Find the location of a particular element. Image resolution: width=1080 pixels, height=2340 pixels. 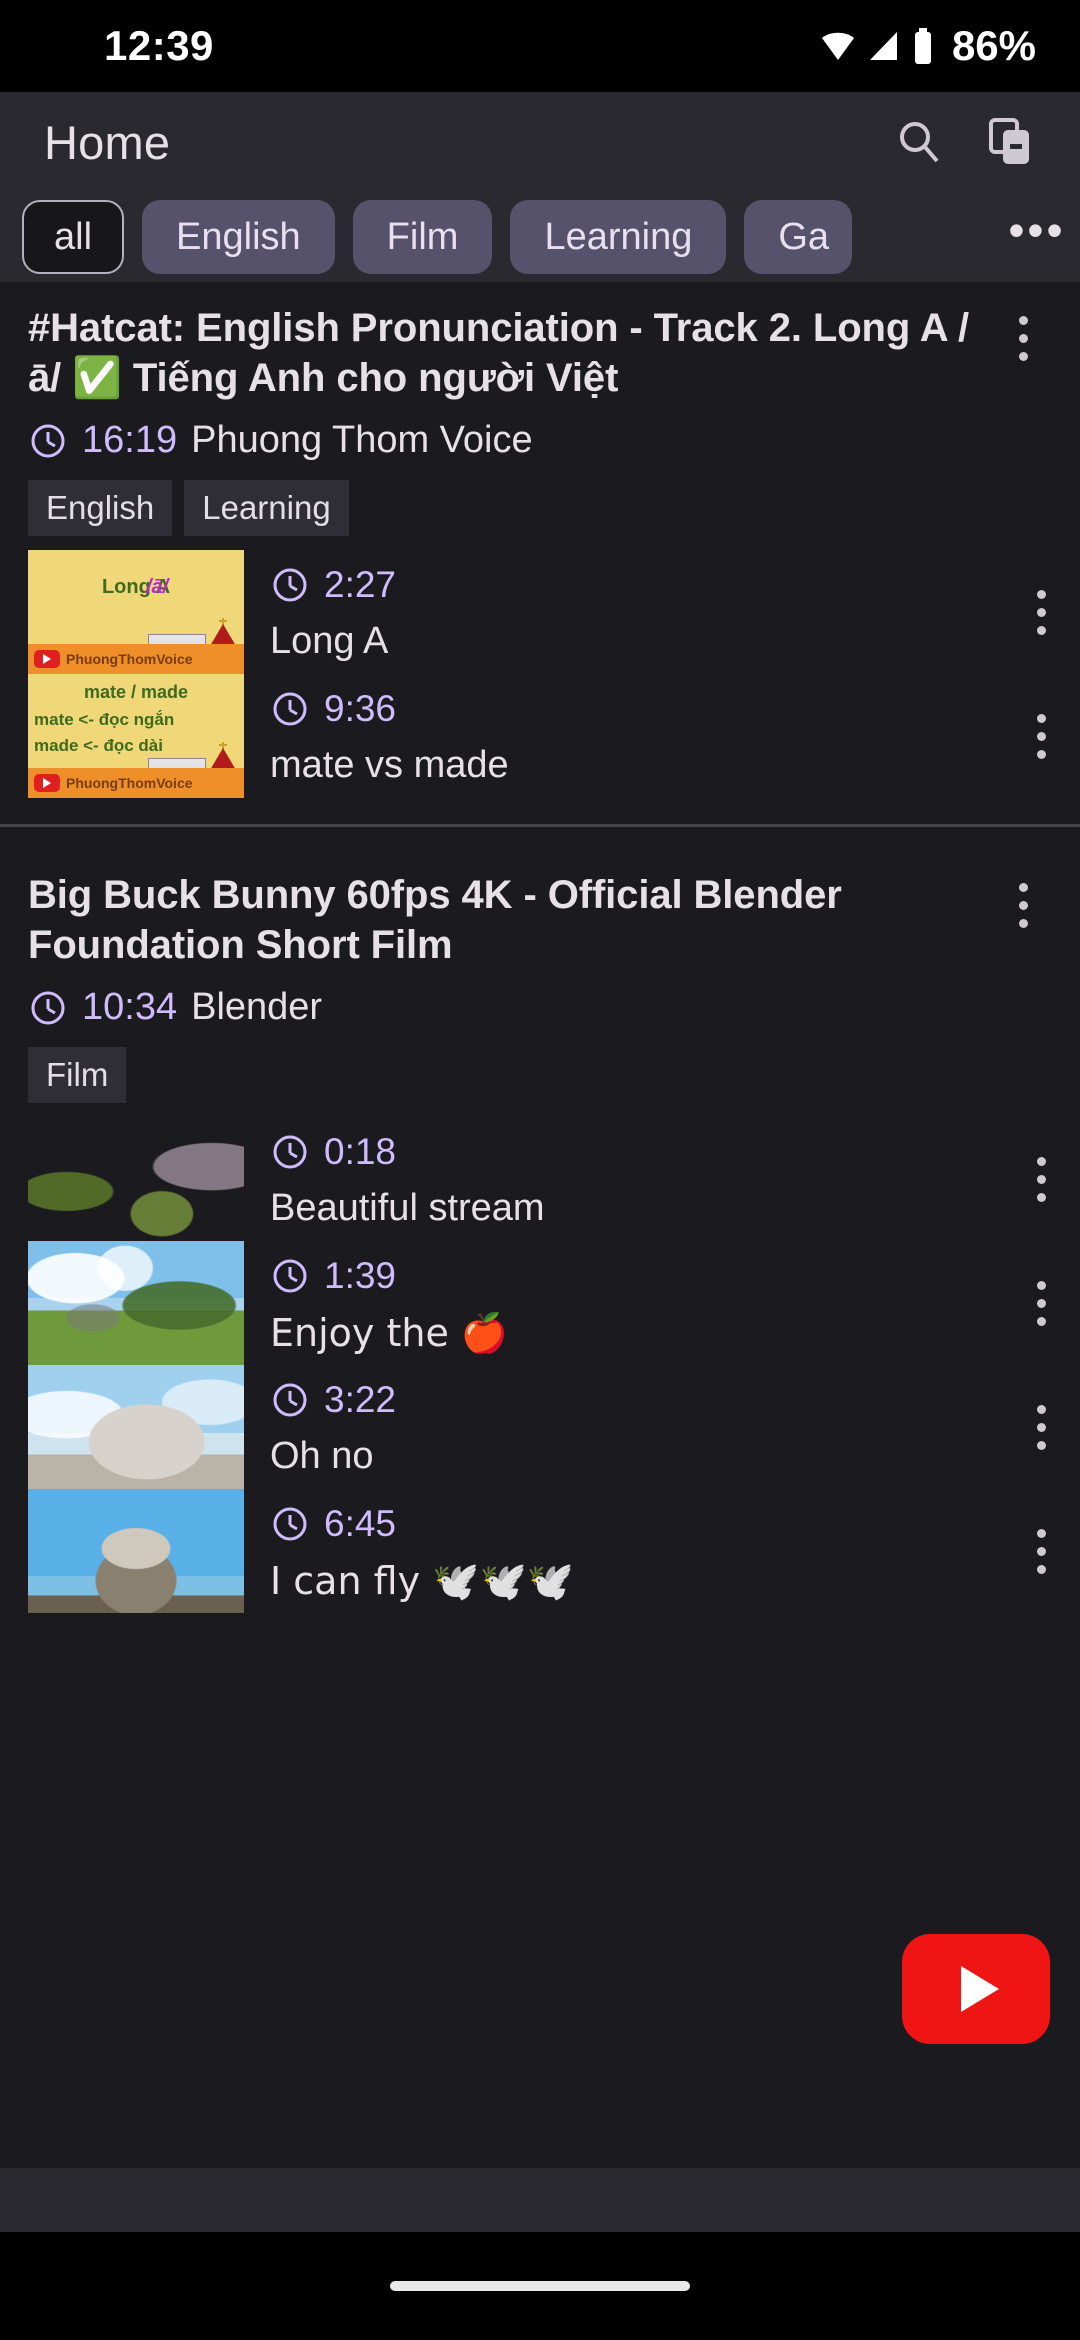

thumb-text-long-a-phoneme: /ā/ is located at coordinates (157, 587).